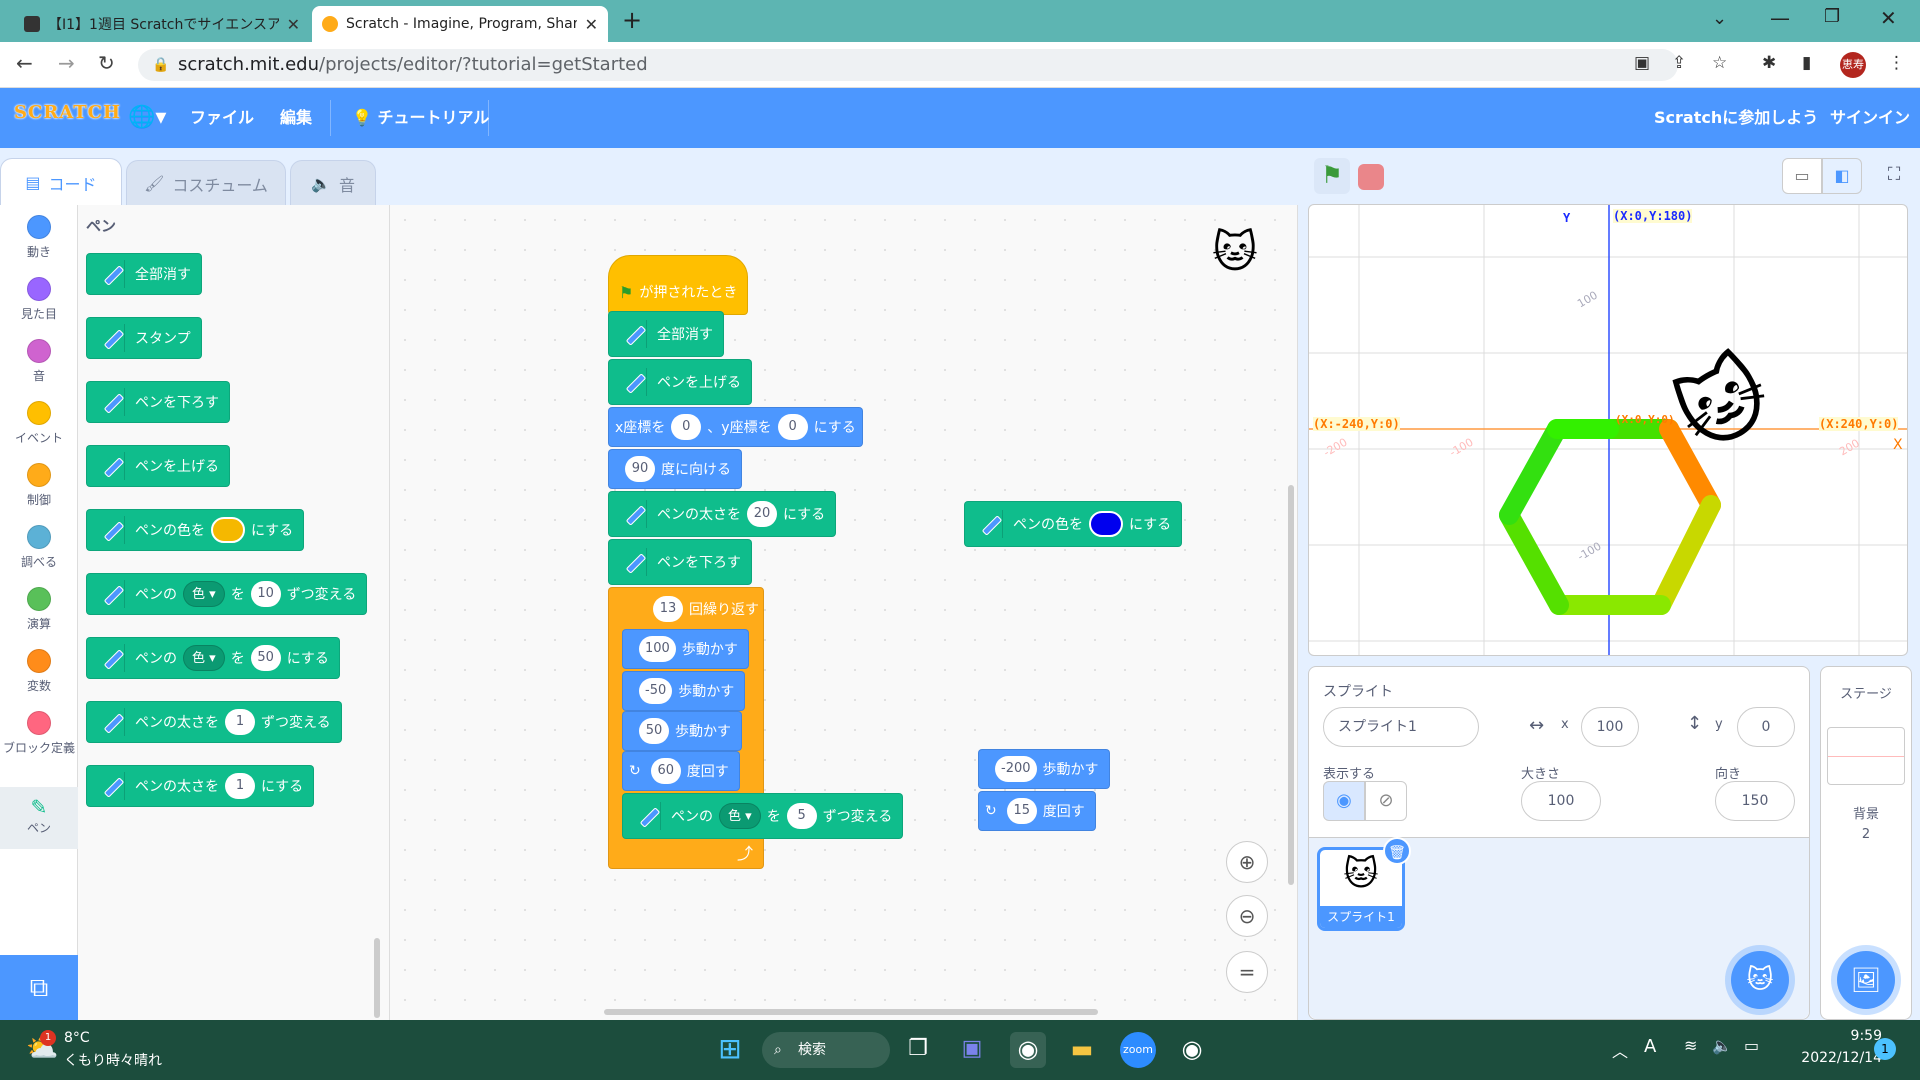 Image resolution: width=1920 pixels, height=1080 pixels. What do you see at coordinates (1722, 1045) in the screenshot?
I see `volume-icon: 🔈` at bounding box center [1722, 1045].